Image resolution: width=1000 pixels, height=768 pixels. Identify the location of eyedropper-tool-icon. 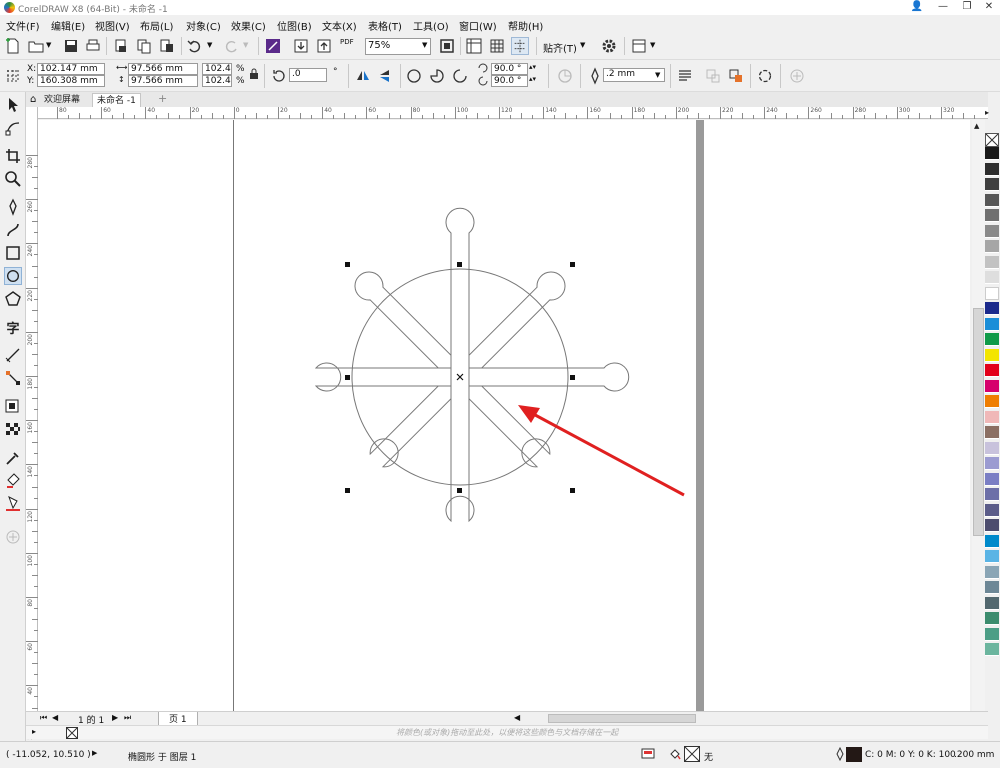
(13, 458).